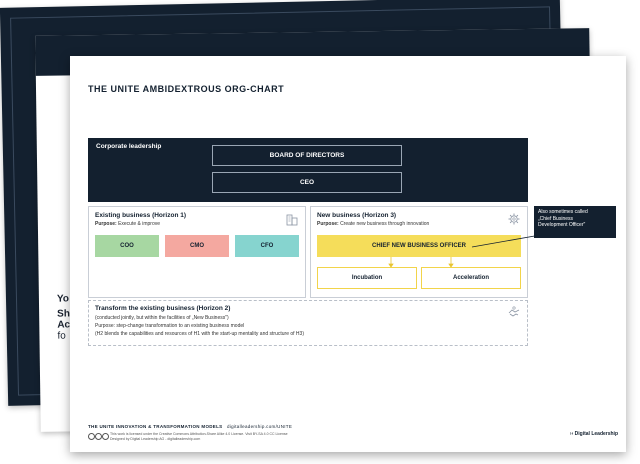  What do you see at coordinates (98, 436) in the screenshot?
I see `by-icon` at bounding box center [98, 436].